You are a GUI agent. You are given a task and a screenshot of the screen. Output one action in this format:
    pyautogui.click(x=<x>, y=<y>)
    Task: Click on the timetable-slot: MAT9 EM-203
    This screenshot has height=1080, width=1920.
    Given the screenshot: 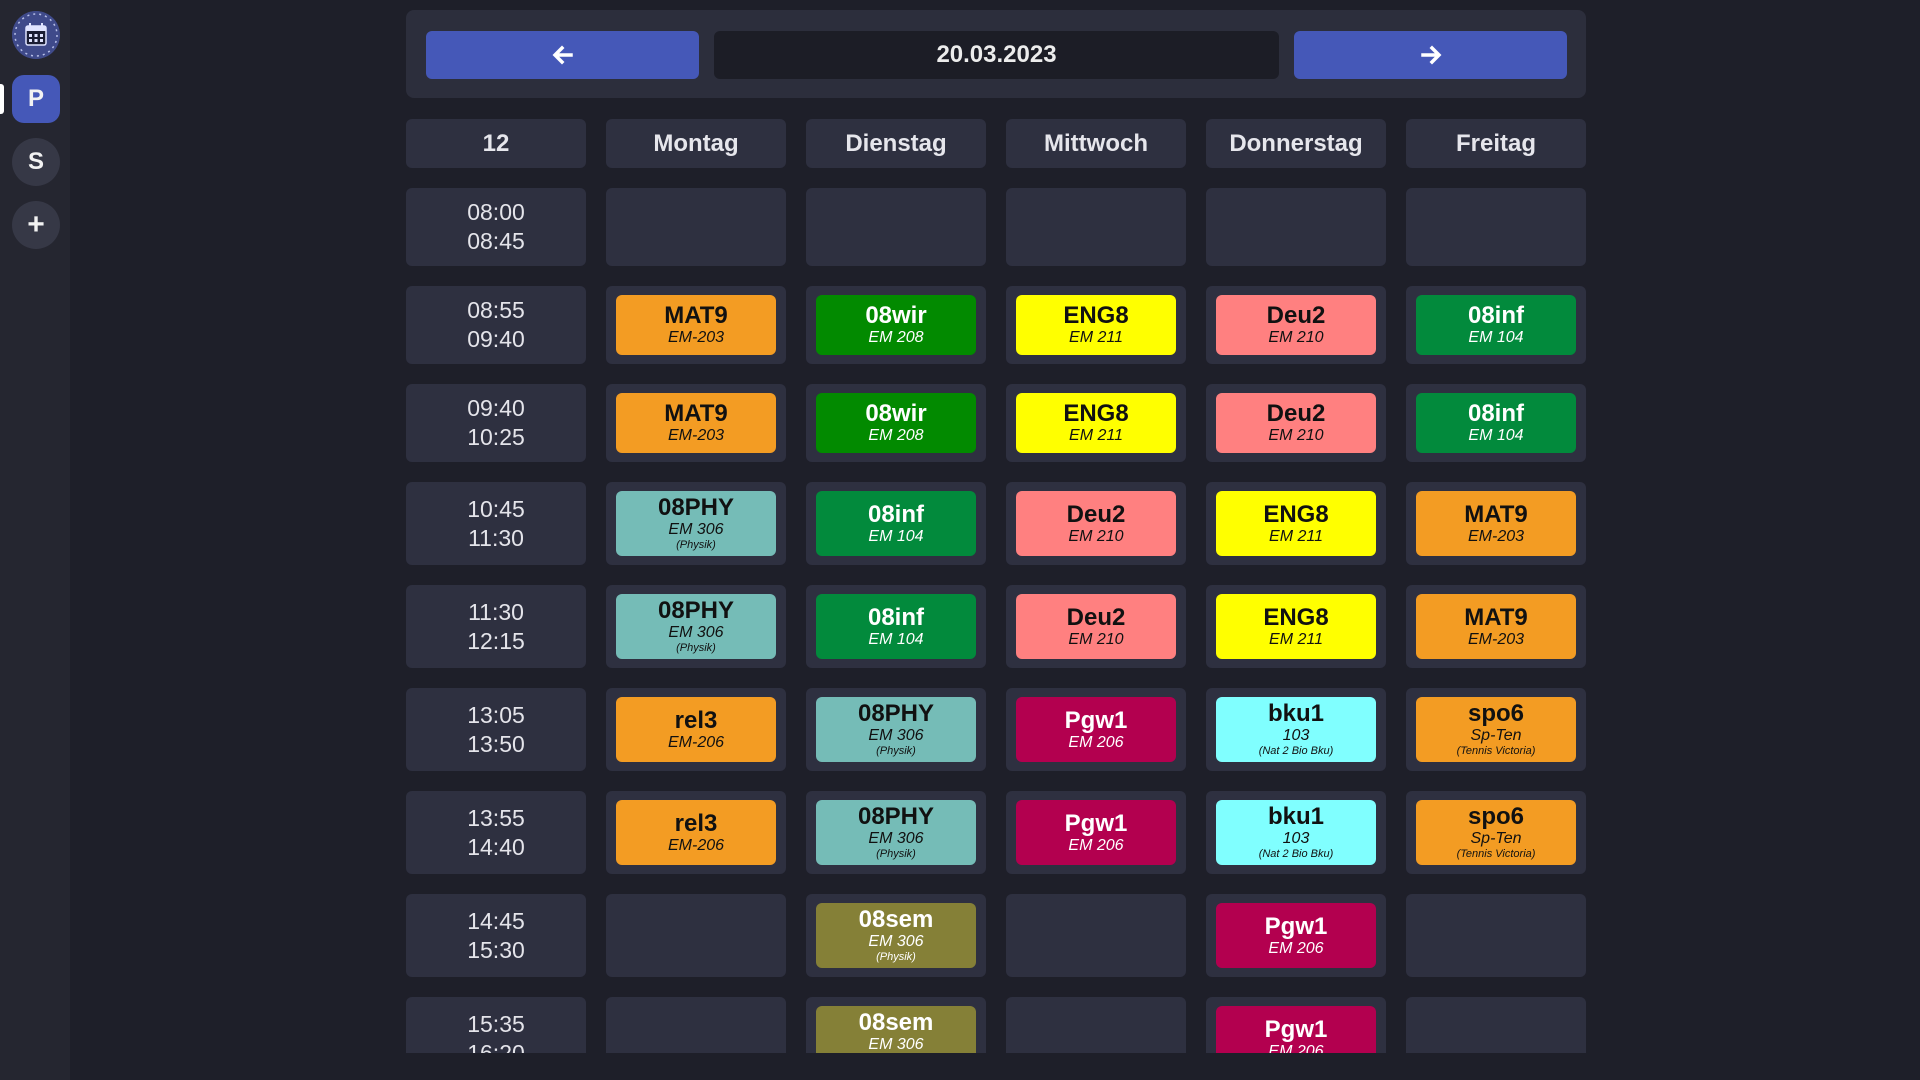 What is the action you would take?
    pyautogui.click(x=696, y=325)
    